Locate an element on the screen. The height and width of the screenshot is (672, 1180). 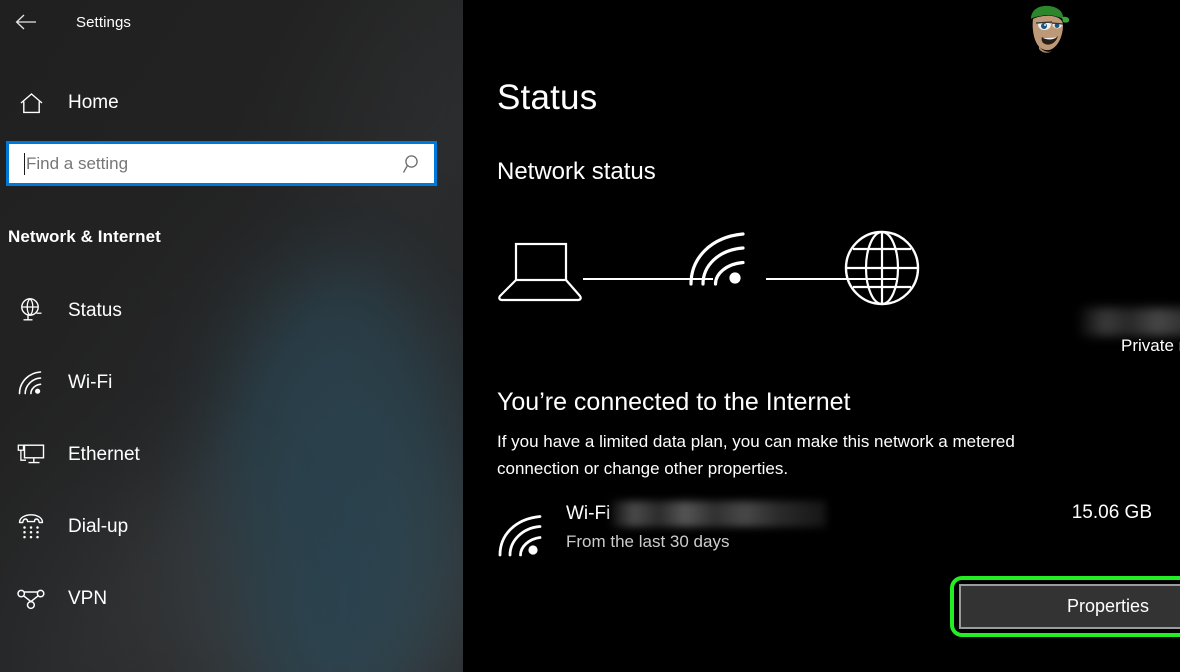
usage-adapter-label: Wi-Fi is located at coordinates (588, 513).